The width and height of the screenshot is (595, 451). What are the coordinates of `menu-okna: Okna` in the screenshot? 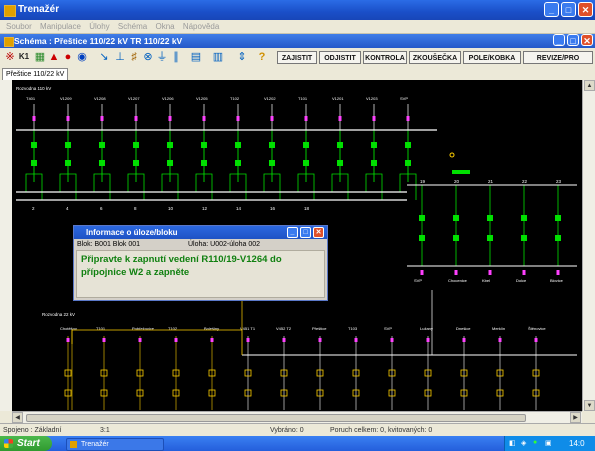 It's located at (164, 26).